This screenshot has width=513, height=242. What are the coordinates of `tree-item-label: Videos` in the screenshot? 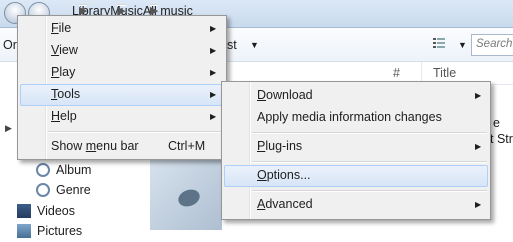 It's located at (56, 211).